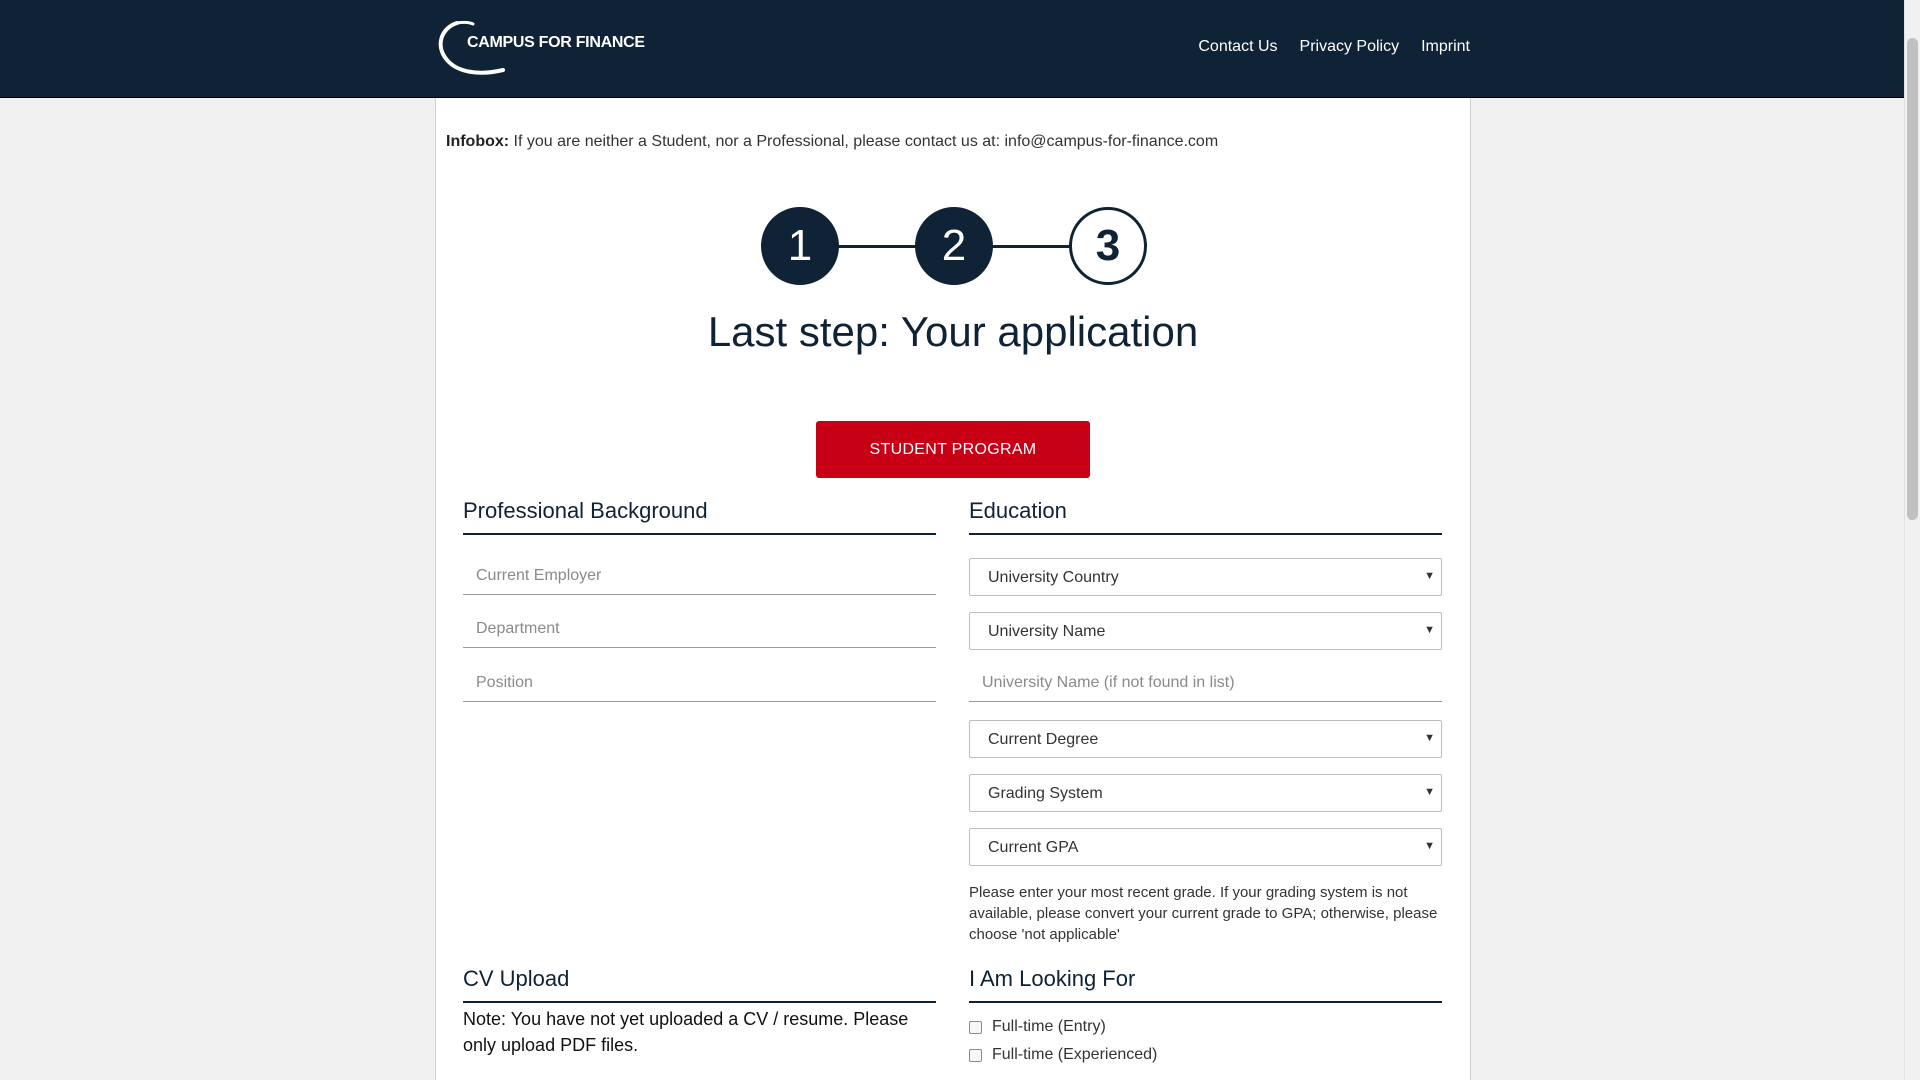 The width and height of the screenshot is (1920, 1080). What do you see at coordinates (1033, 847) in the screenshot?
I see `select-value: Current GPA` at bounding box center [1033, 847].